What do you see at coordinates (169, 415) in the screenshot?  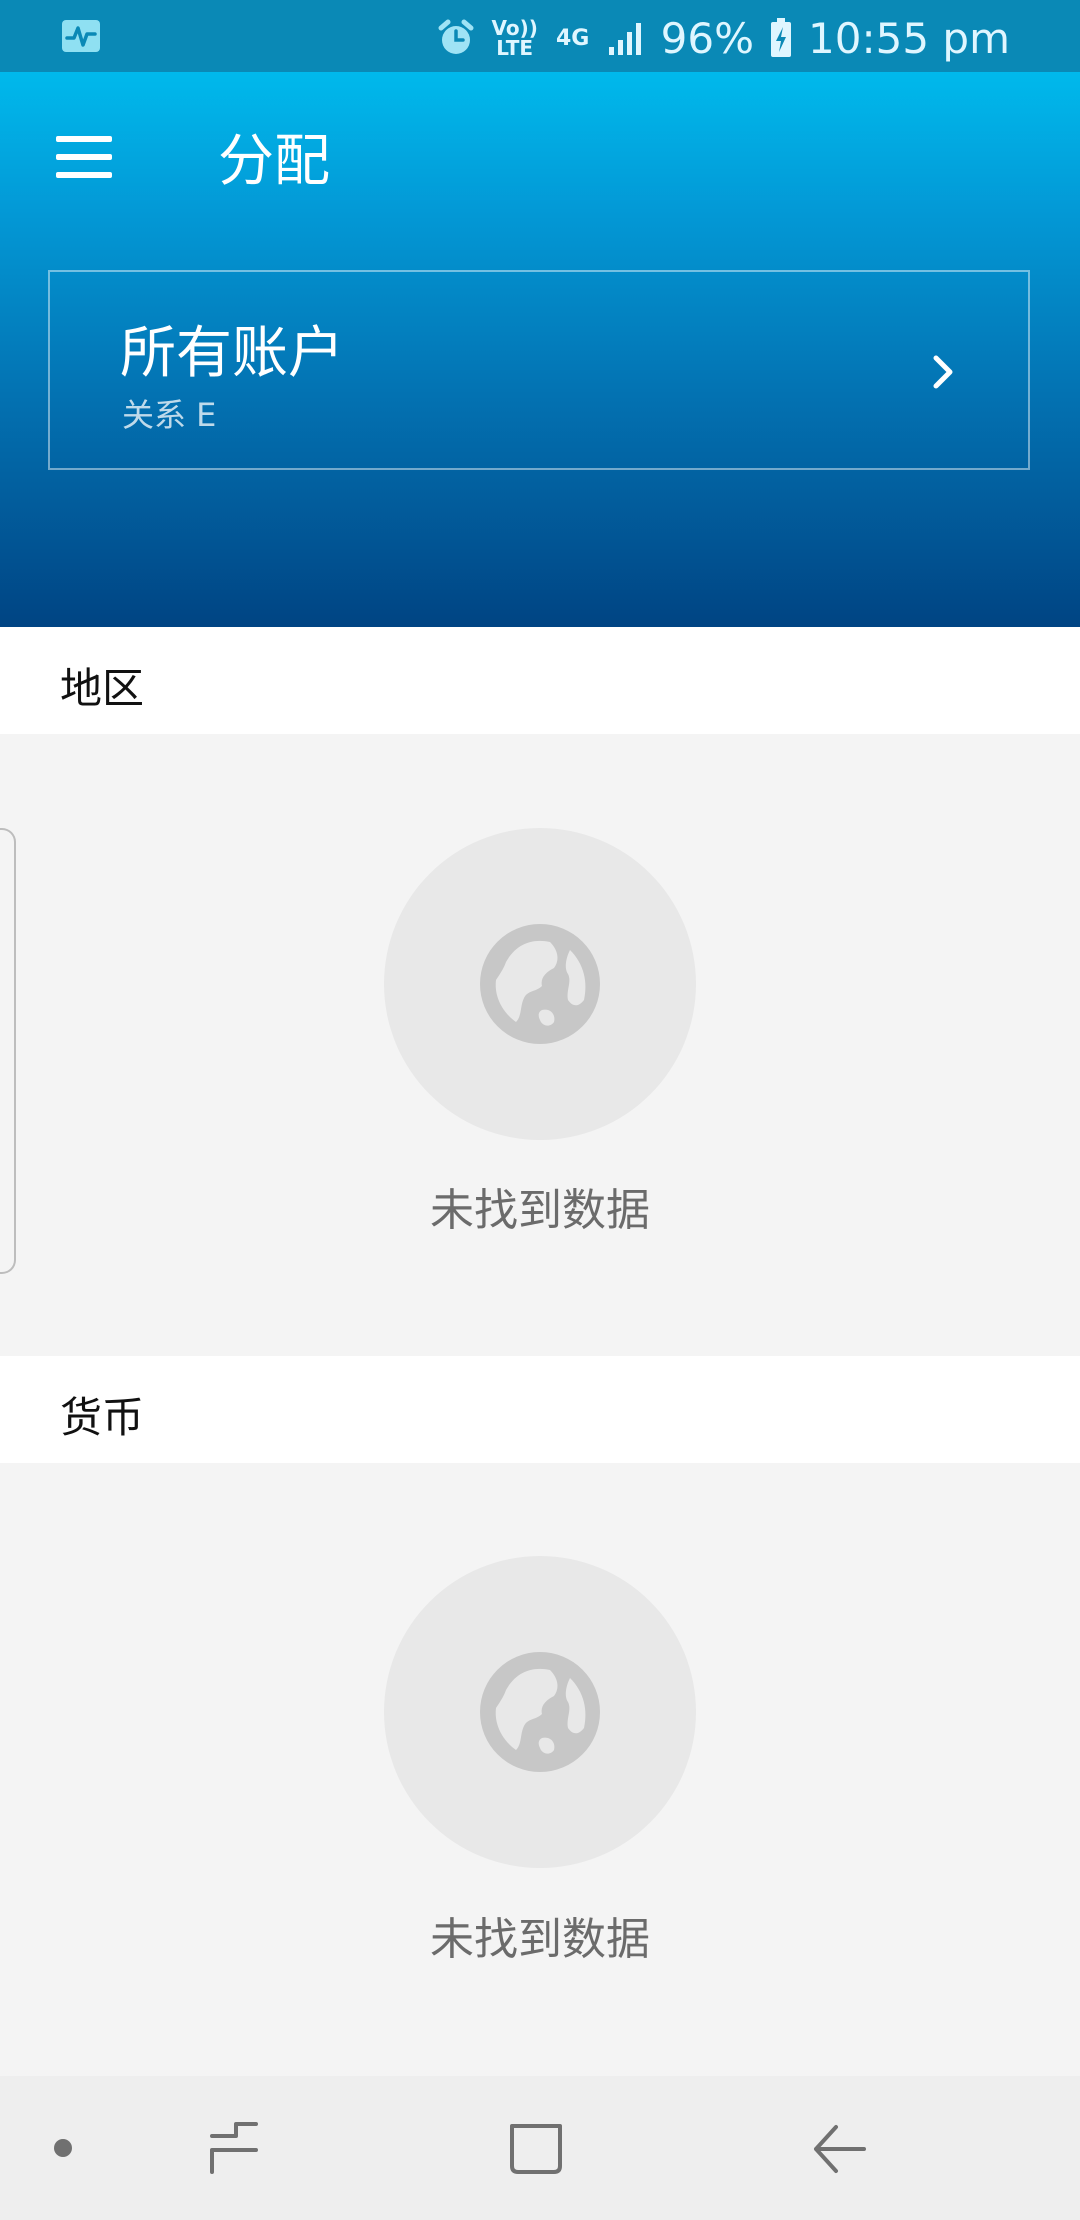 I see `account-subtitle: 关系 E` at bounding box center [169, 415].